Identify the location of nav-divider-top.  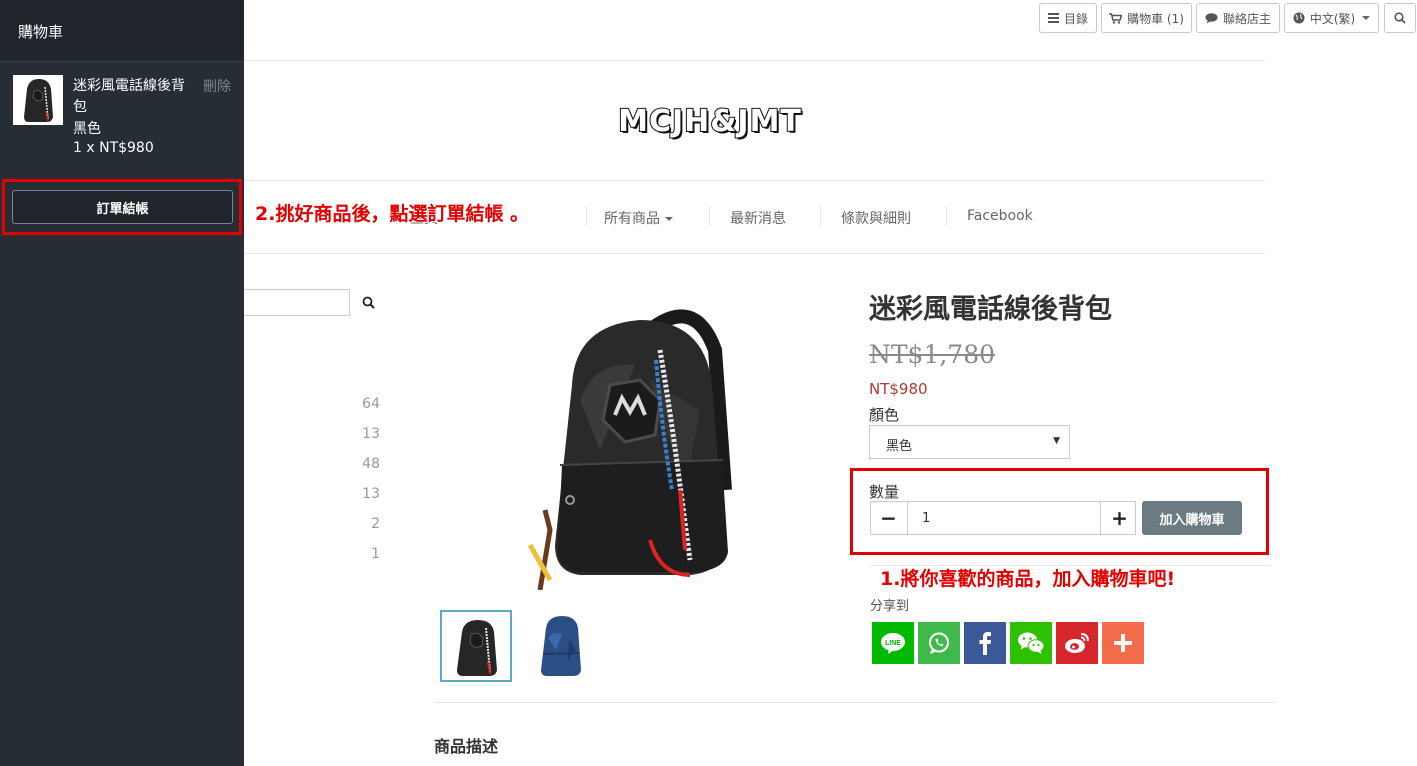
(754, 180).